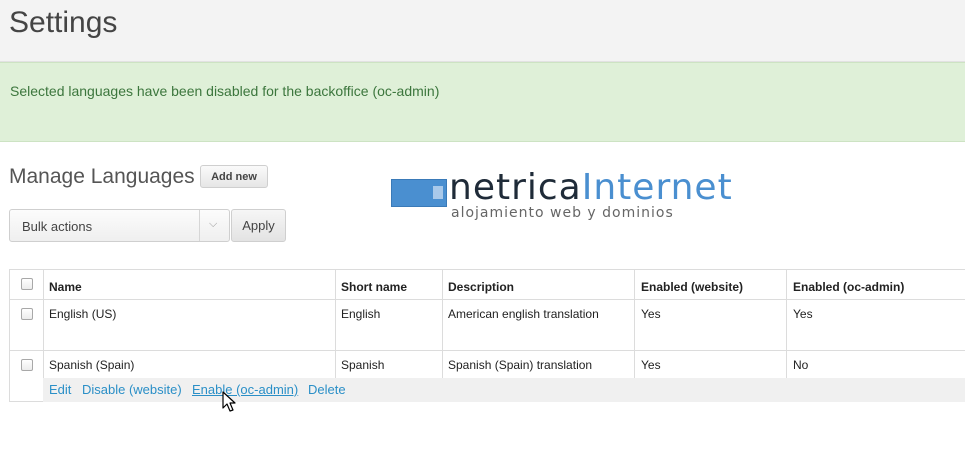 This screenshot has height=472, width=965. I want to click on enable-admin-link: Enable (oc-admin), so click(245, 389).